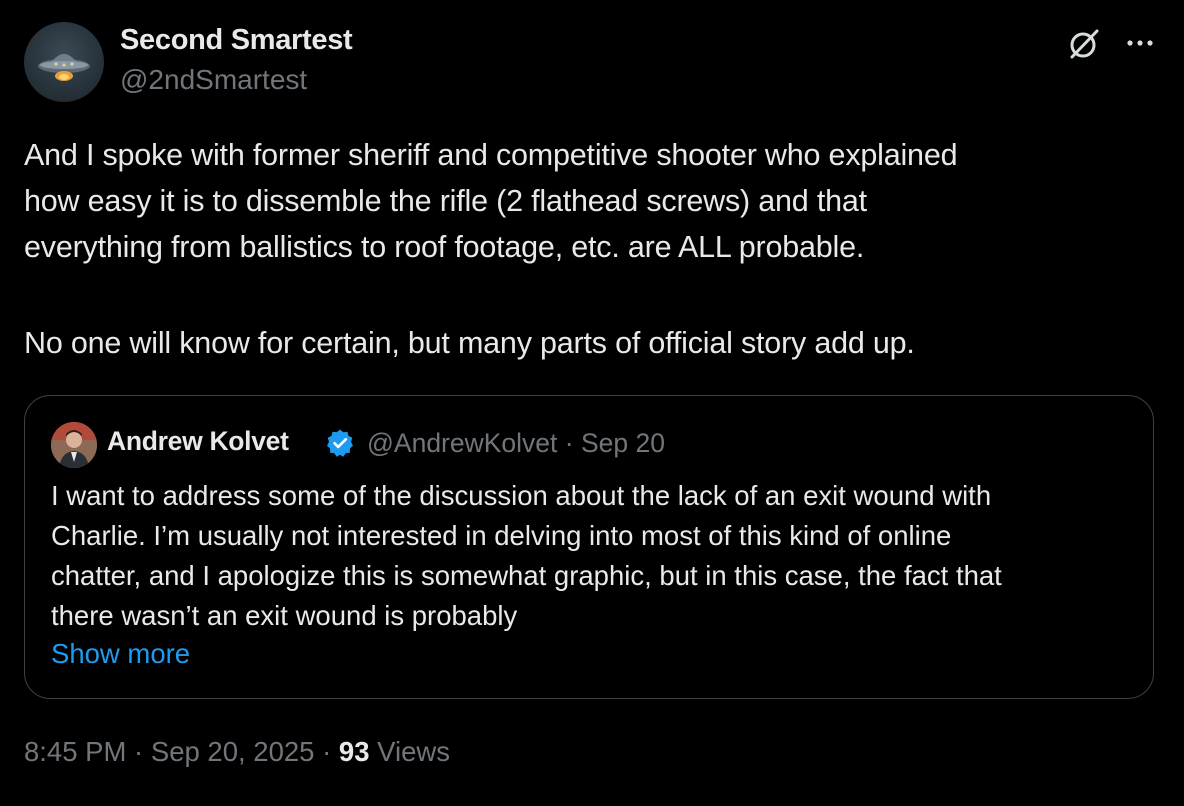  I want to click on quoted-author-avatar, so click(74, 445).